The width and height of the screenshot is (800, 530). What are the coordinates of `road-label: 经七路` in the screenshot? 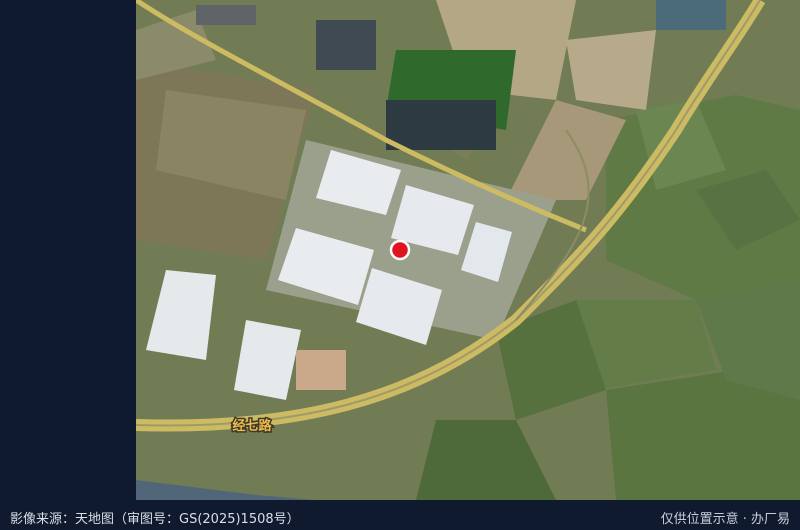 It's located at (252, 426).